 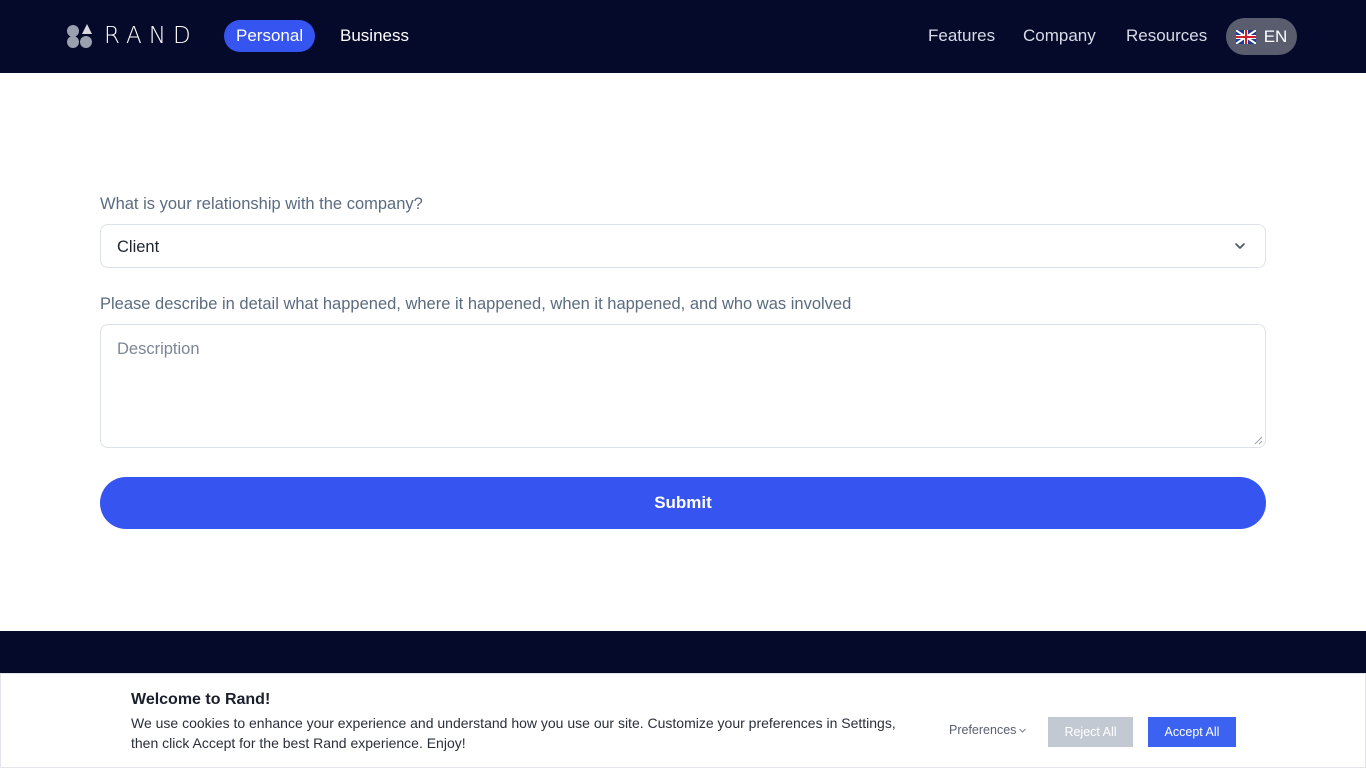 What do you see at coordinates (1275, 36) in the screenshot?
I see `language-code: EN` at bounding box center [1275, 36].